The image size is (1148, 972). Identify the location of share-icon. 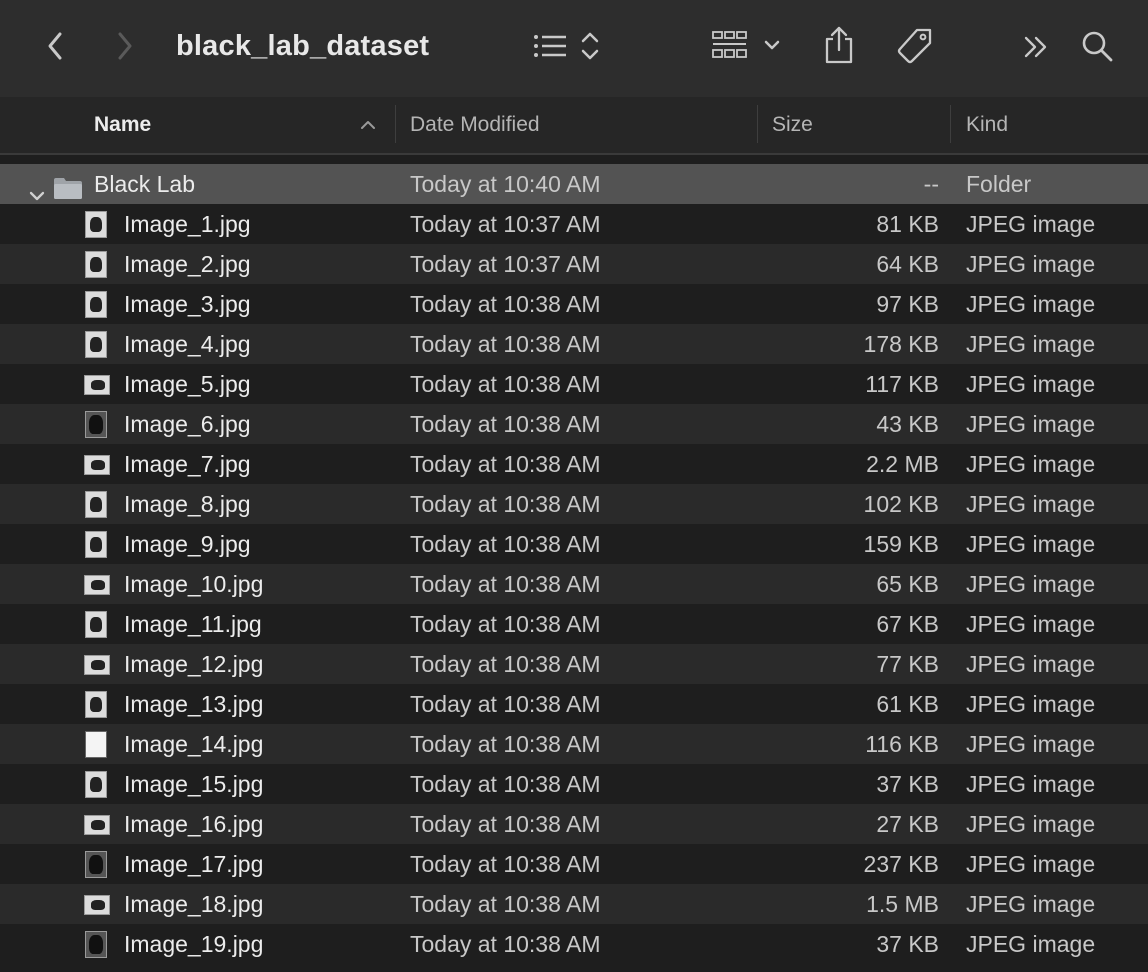
(839, 45).